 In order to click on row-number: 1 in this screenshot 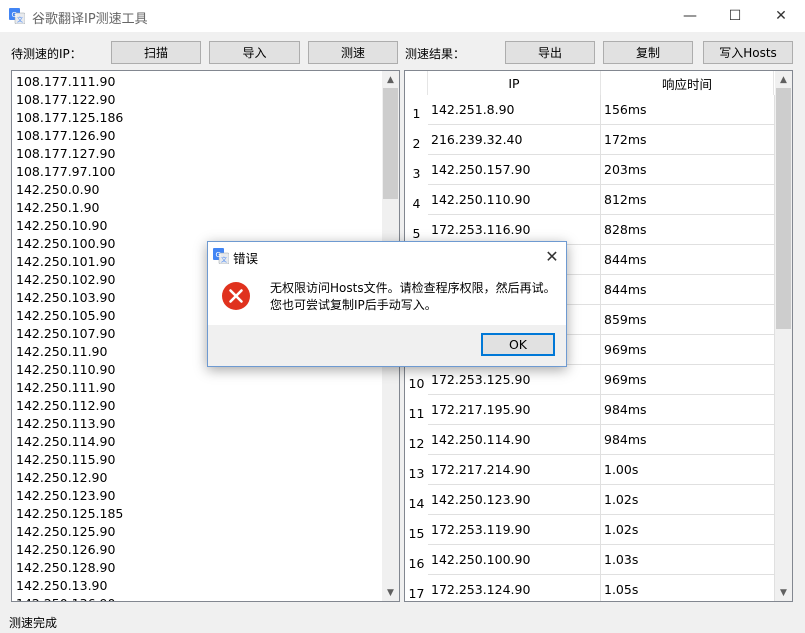, I will do `click(416, 110)`.